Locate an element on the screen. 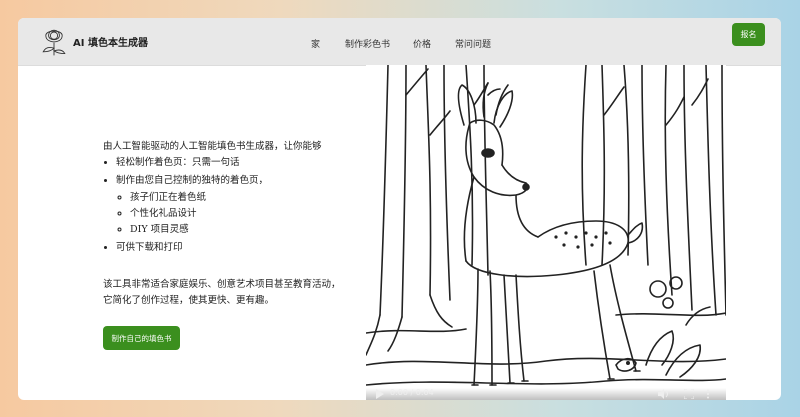 This screenshot has height=417, width=800. logo-text: AI 填色本生成器 is located at coordinates (110, 41).